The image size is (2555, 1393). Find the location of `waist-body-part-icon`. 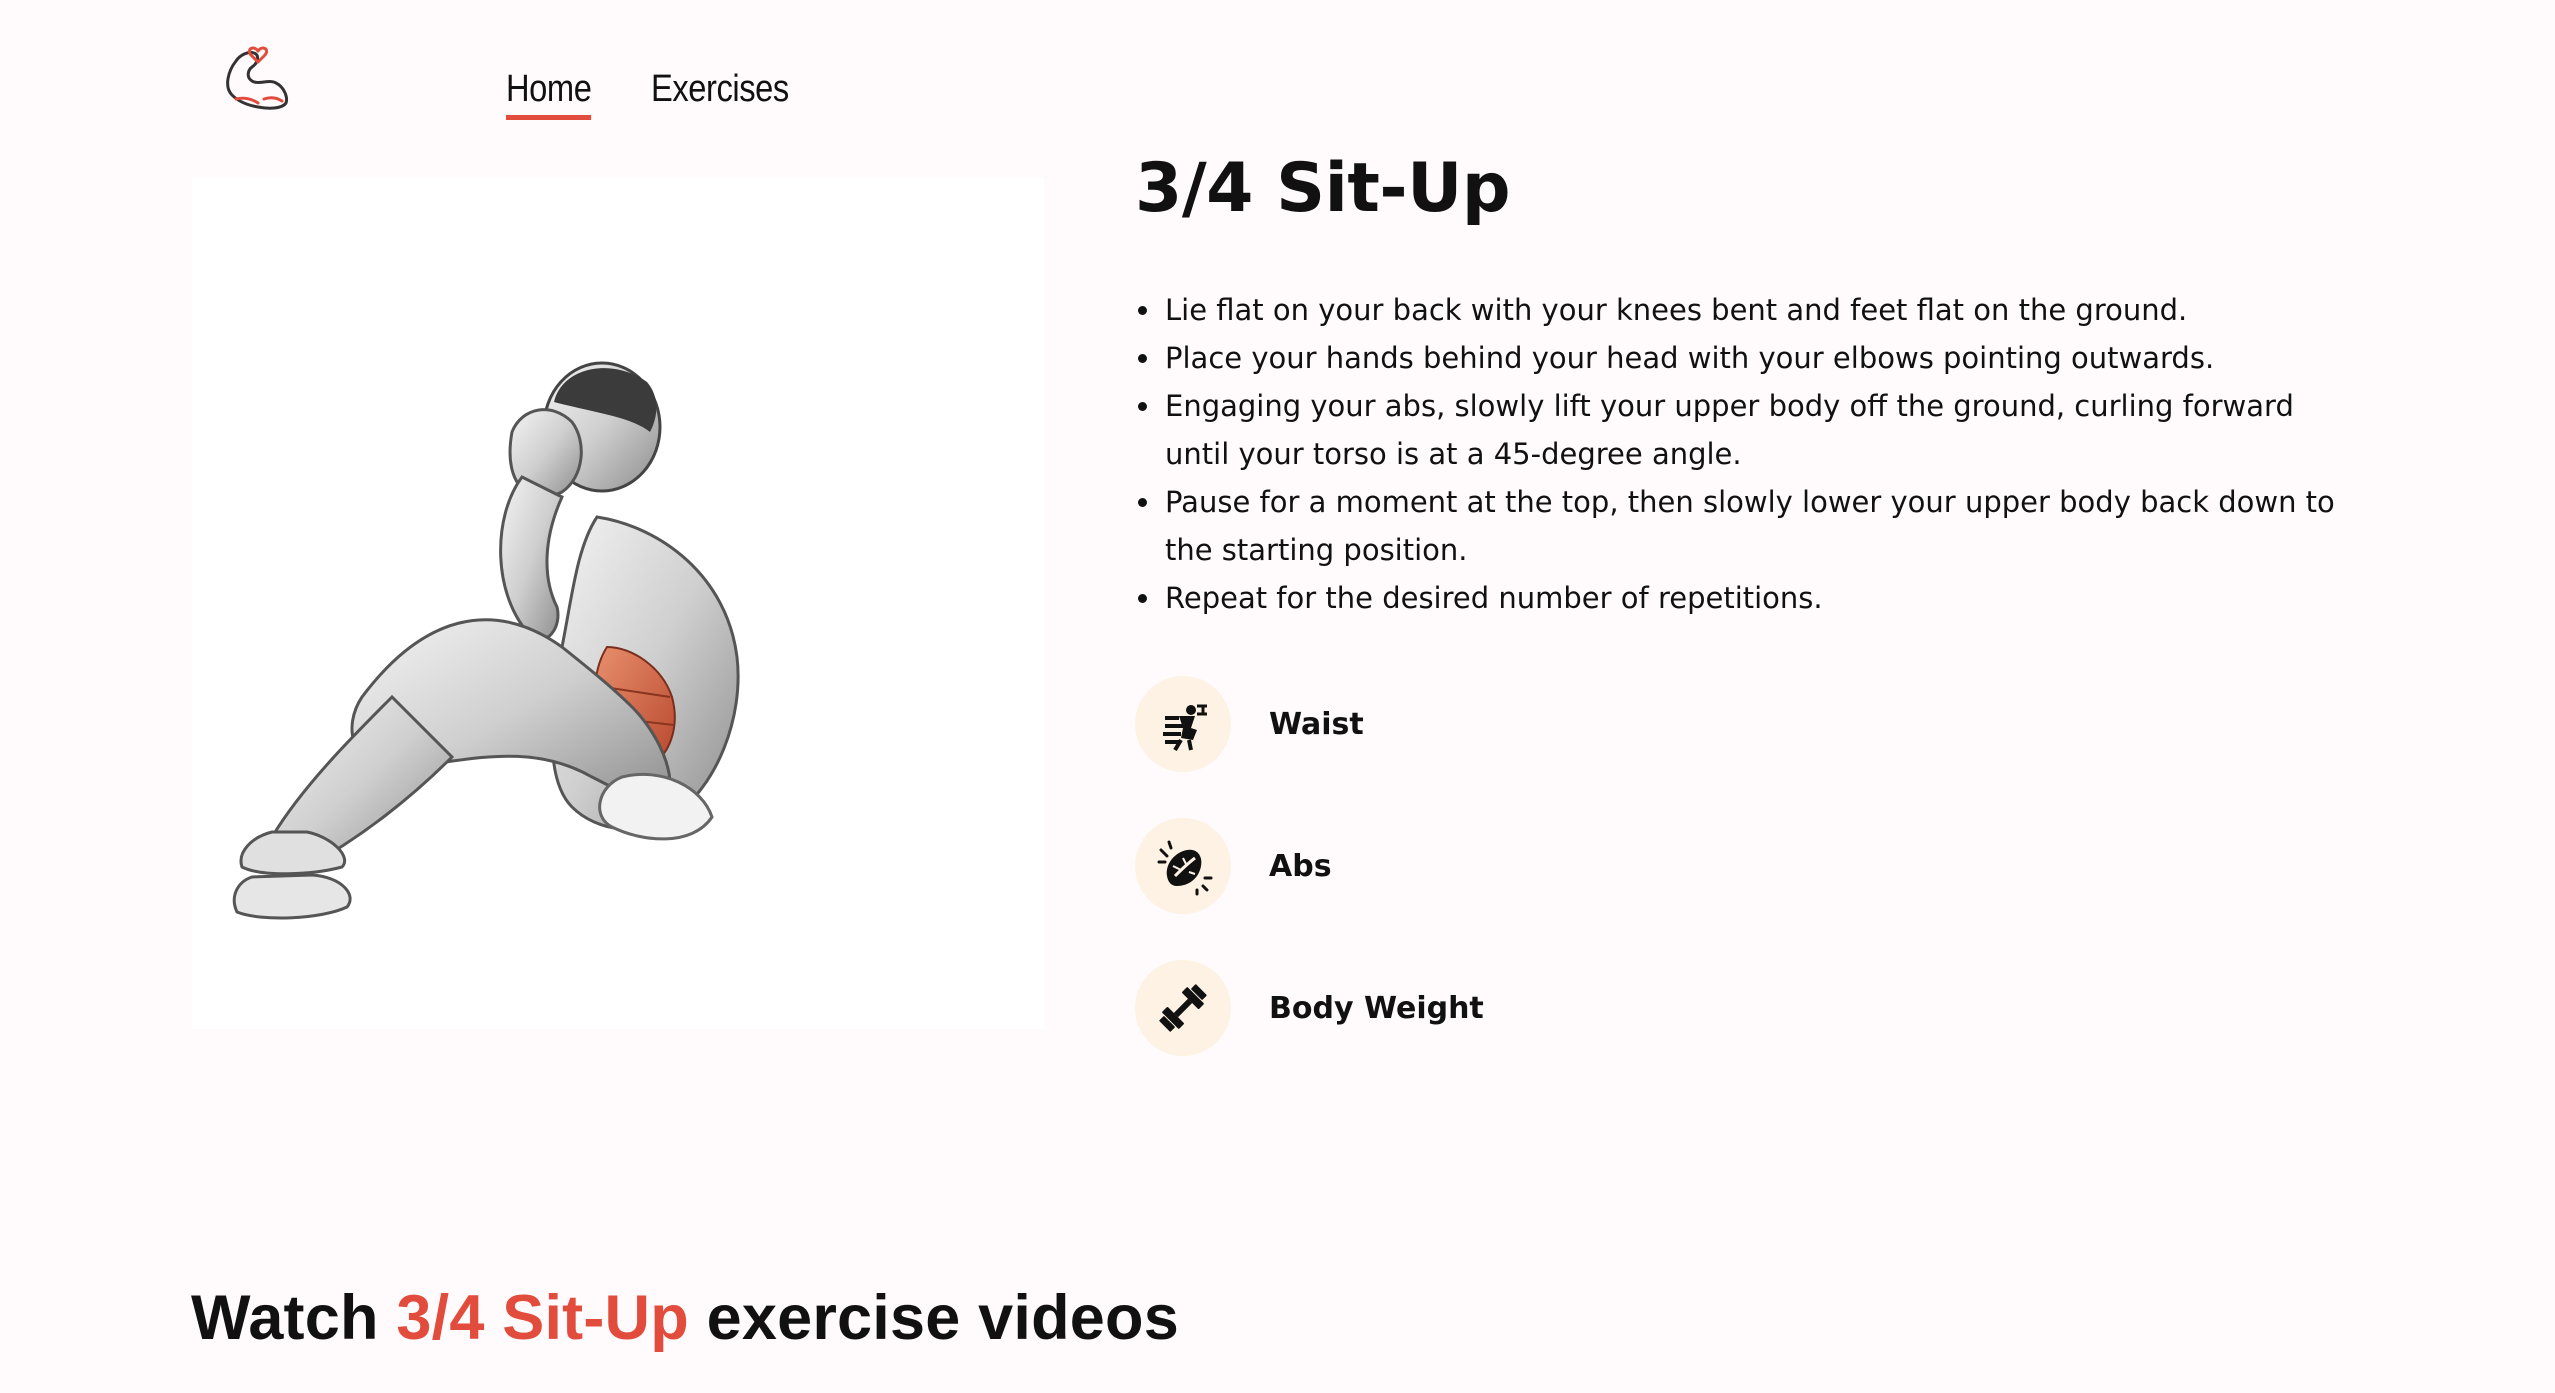

waist-body-part-icon is located at coordinates (1183, 724).